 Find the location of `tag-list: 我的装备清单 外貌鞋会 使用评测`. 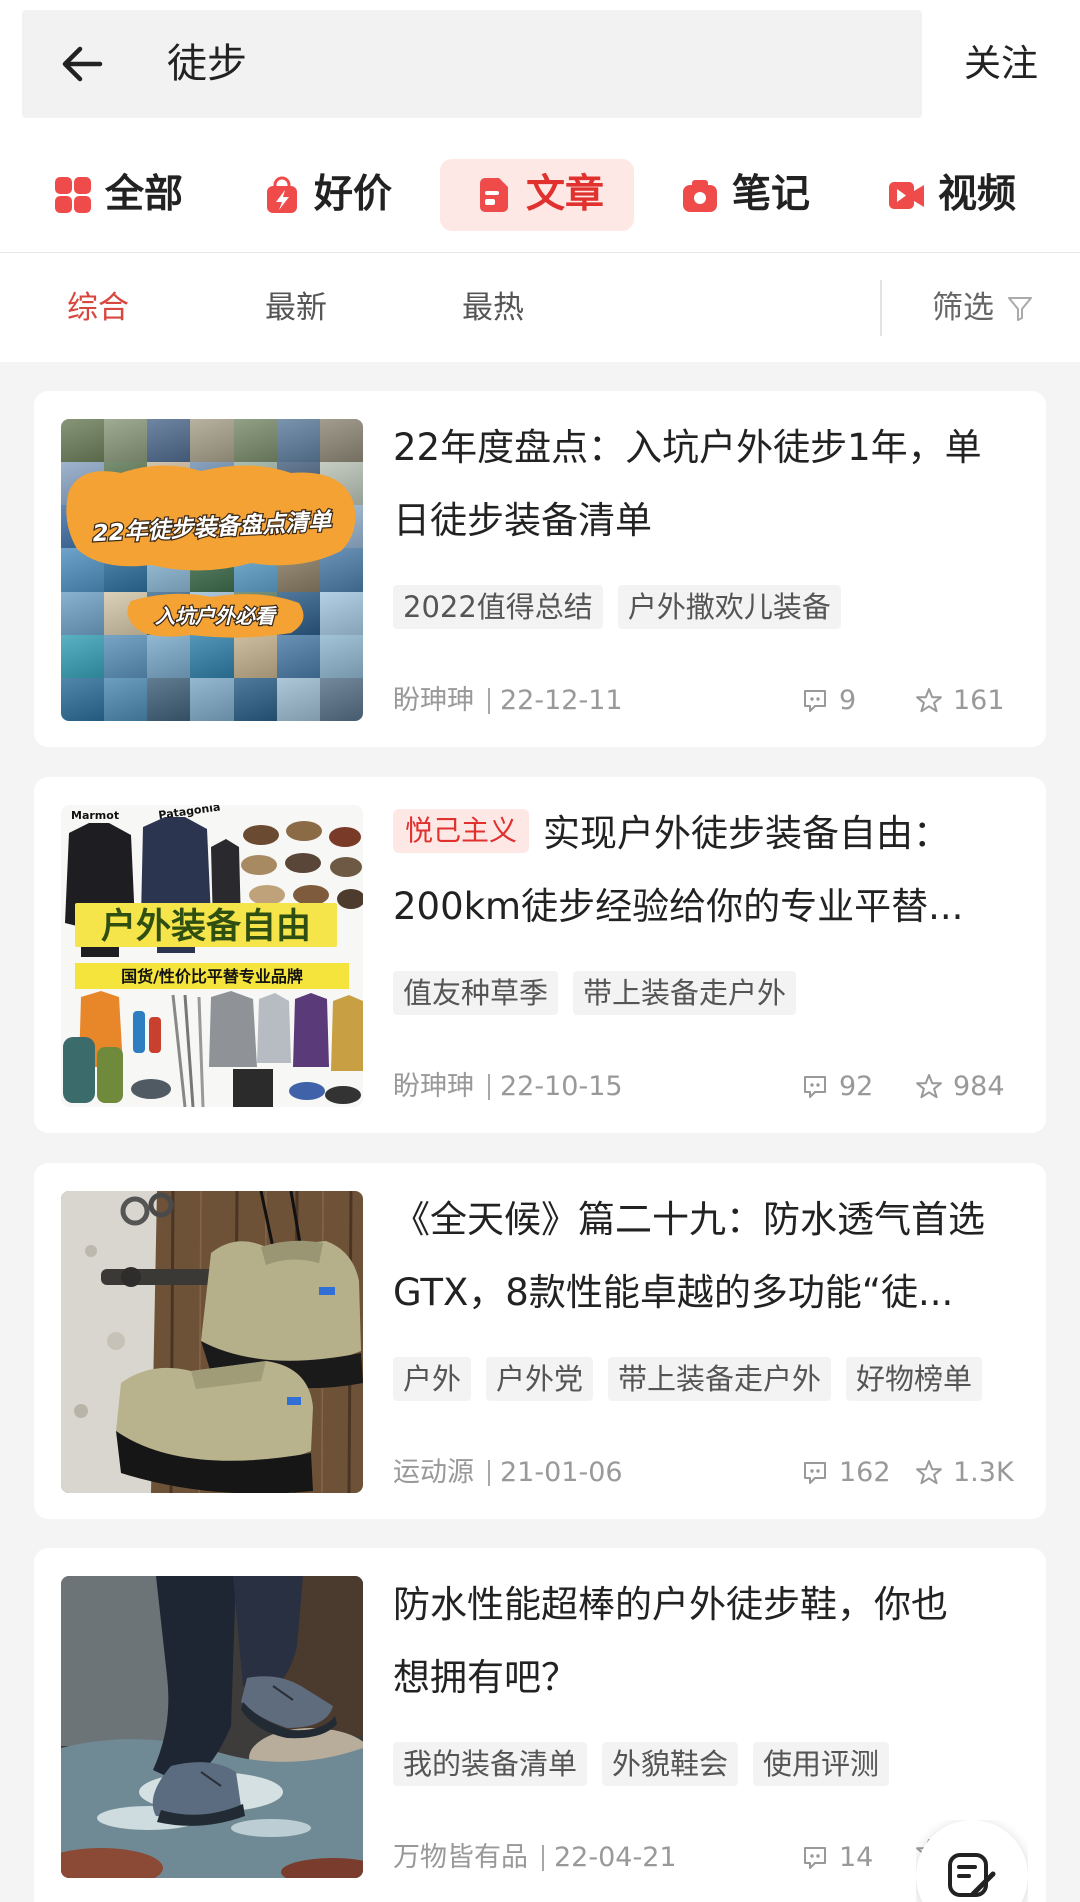

tag-list: 我的装备清单 外貌鞋会 使用评测 is located at coordinates (641, 1764).